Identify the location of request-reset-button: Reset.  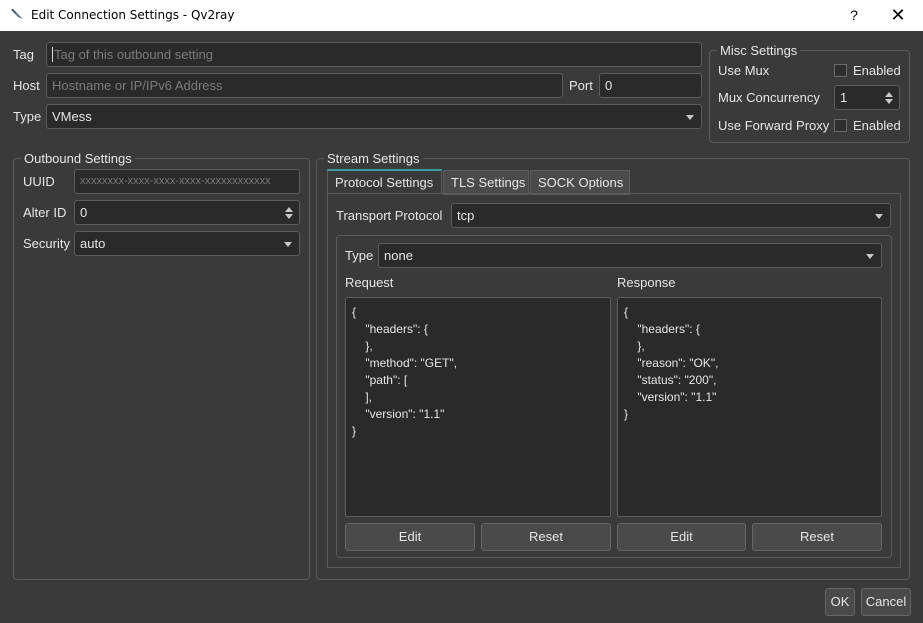
(546, 537).